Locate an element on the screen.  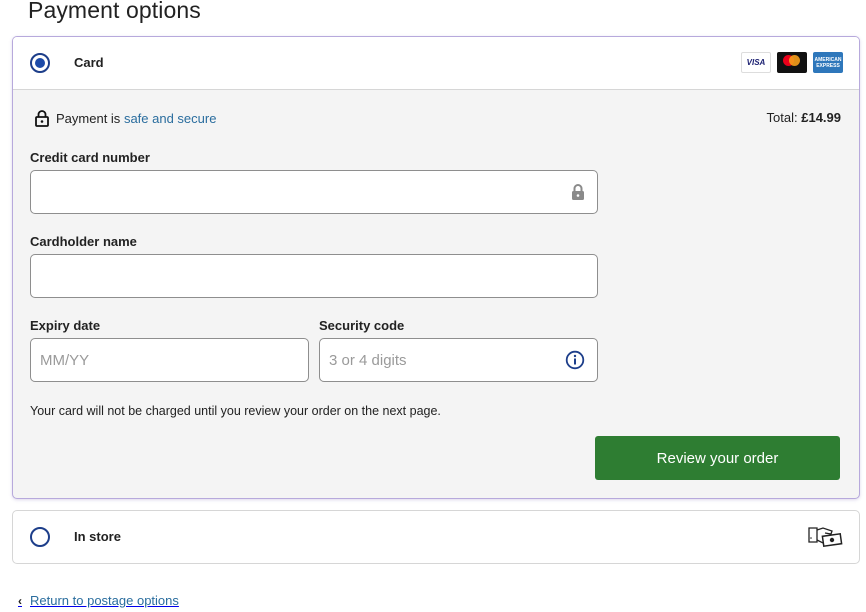
card-option-label: Card is located at coordinates (89, 62).